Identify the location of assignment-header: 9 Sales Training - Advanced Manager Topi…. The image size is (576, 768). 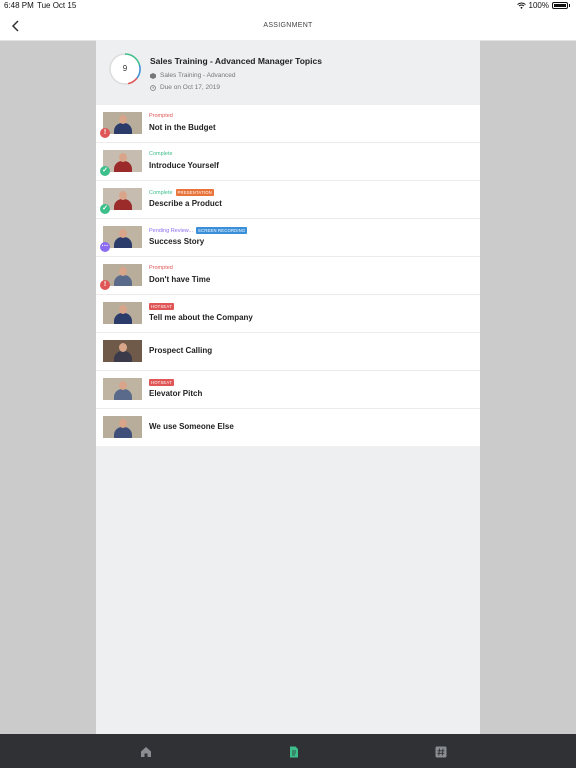
(288, 72).